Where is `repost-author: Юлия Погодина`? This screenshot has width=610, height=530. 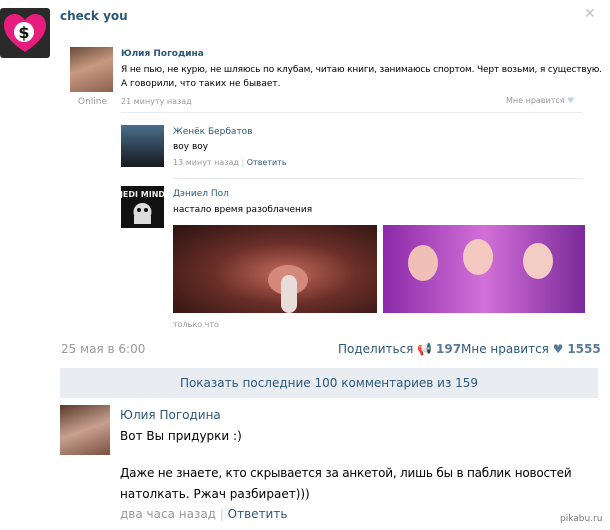 repost-author: Юлия Погодина is located at coordinates (162, 54).